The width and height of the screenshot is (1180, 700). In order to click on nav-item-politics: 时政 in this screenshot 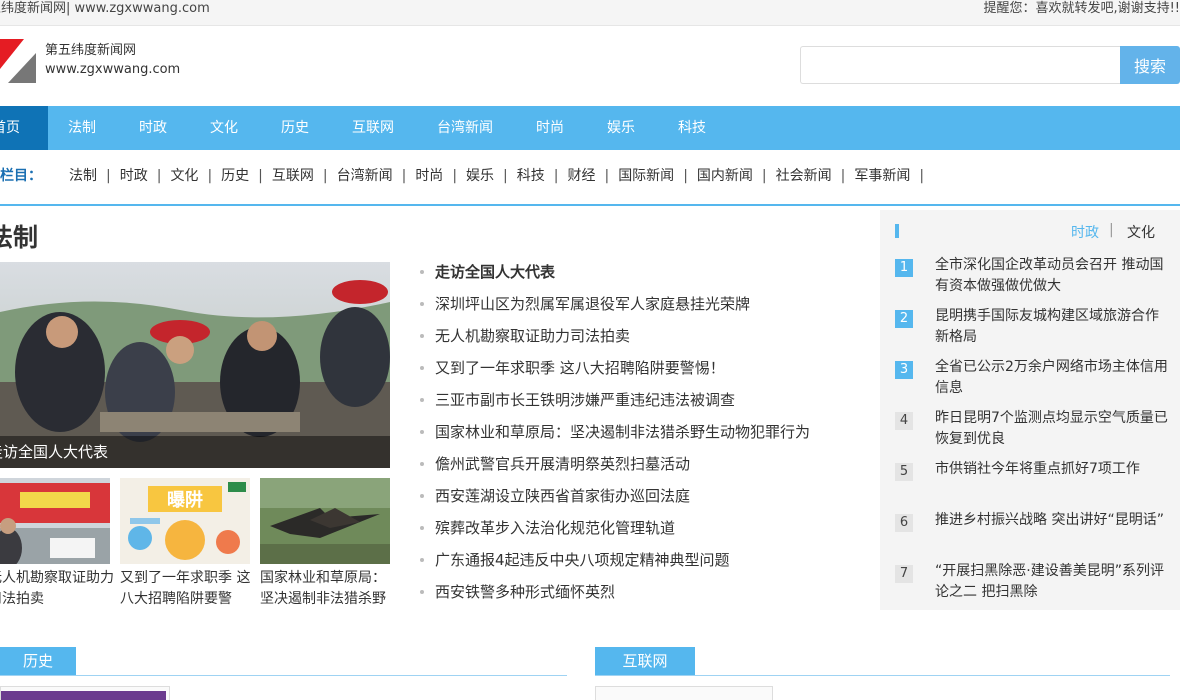, I will do `click(153, 128)`.